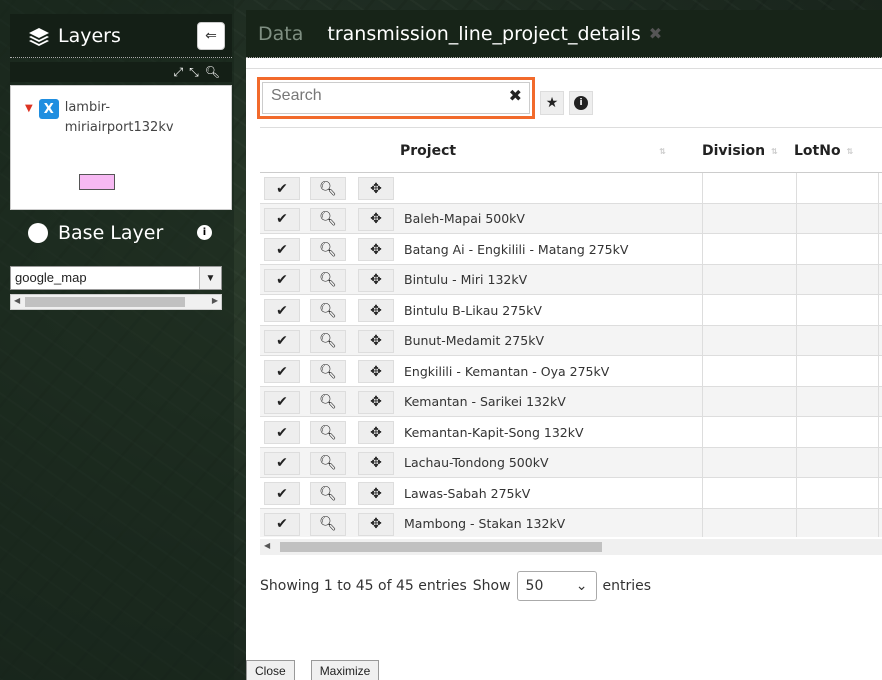 Image resolution: width=882 pixels, height=680 pixels. Describe the element at coordinates (515, 95) in the screenshot. I see `clear-search-icon: ✖` at that location.